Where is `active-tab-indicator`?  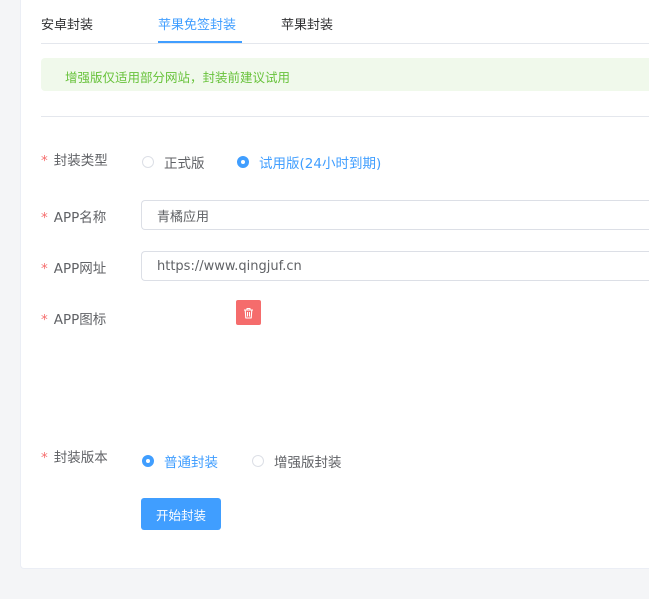
active-tab-indicator is located at coordinates (200, 42).